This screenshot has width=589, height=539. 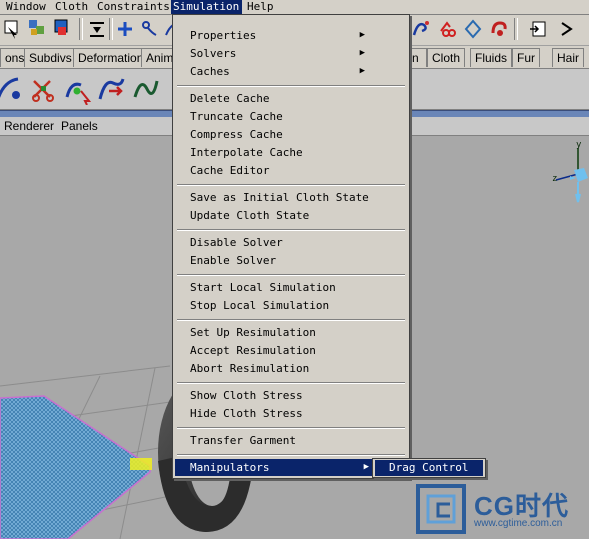 What do you see at coordinates (291, 260) in the screenshot?
I see `menu-item-enable-solver: Enable Solver` at bounding box center [291, 260].